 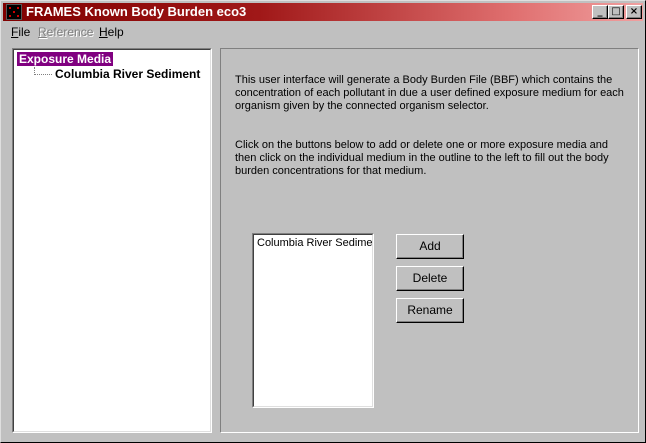 What do you see at coordinates (127, 74) in the screenshot?
I see `tree-node-columbia-river-sediment: Columbia River Sediment` at bounding box center [127, 74].